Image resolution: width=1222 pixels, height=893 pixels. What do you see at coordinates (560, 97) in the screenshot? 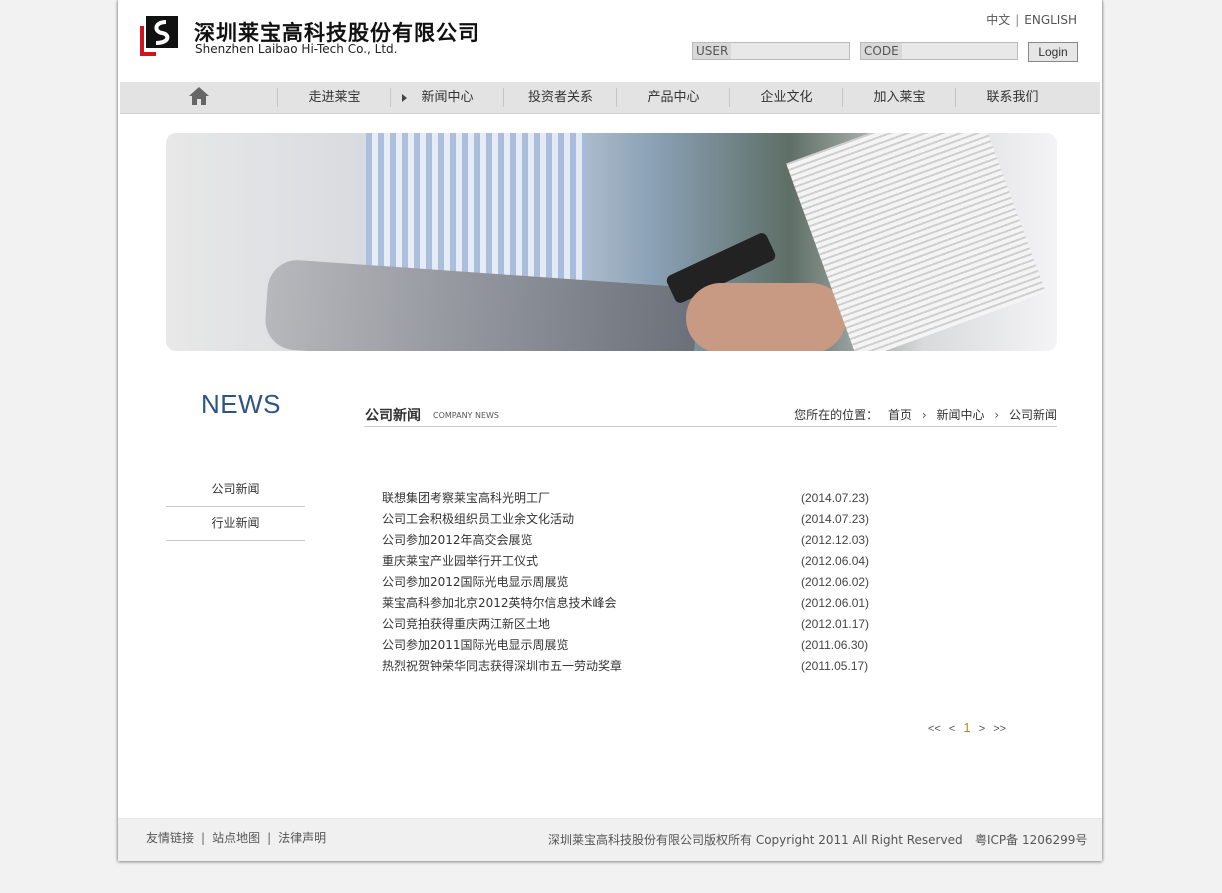
I see `nav-item-investors: 投资者关系` at bounding box center [560, 97].